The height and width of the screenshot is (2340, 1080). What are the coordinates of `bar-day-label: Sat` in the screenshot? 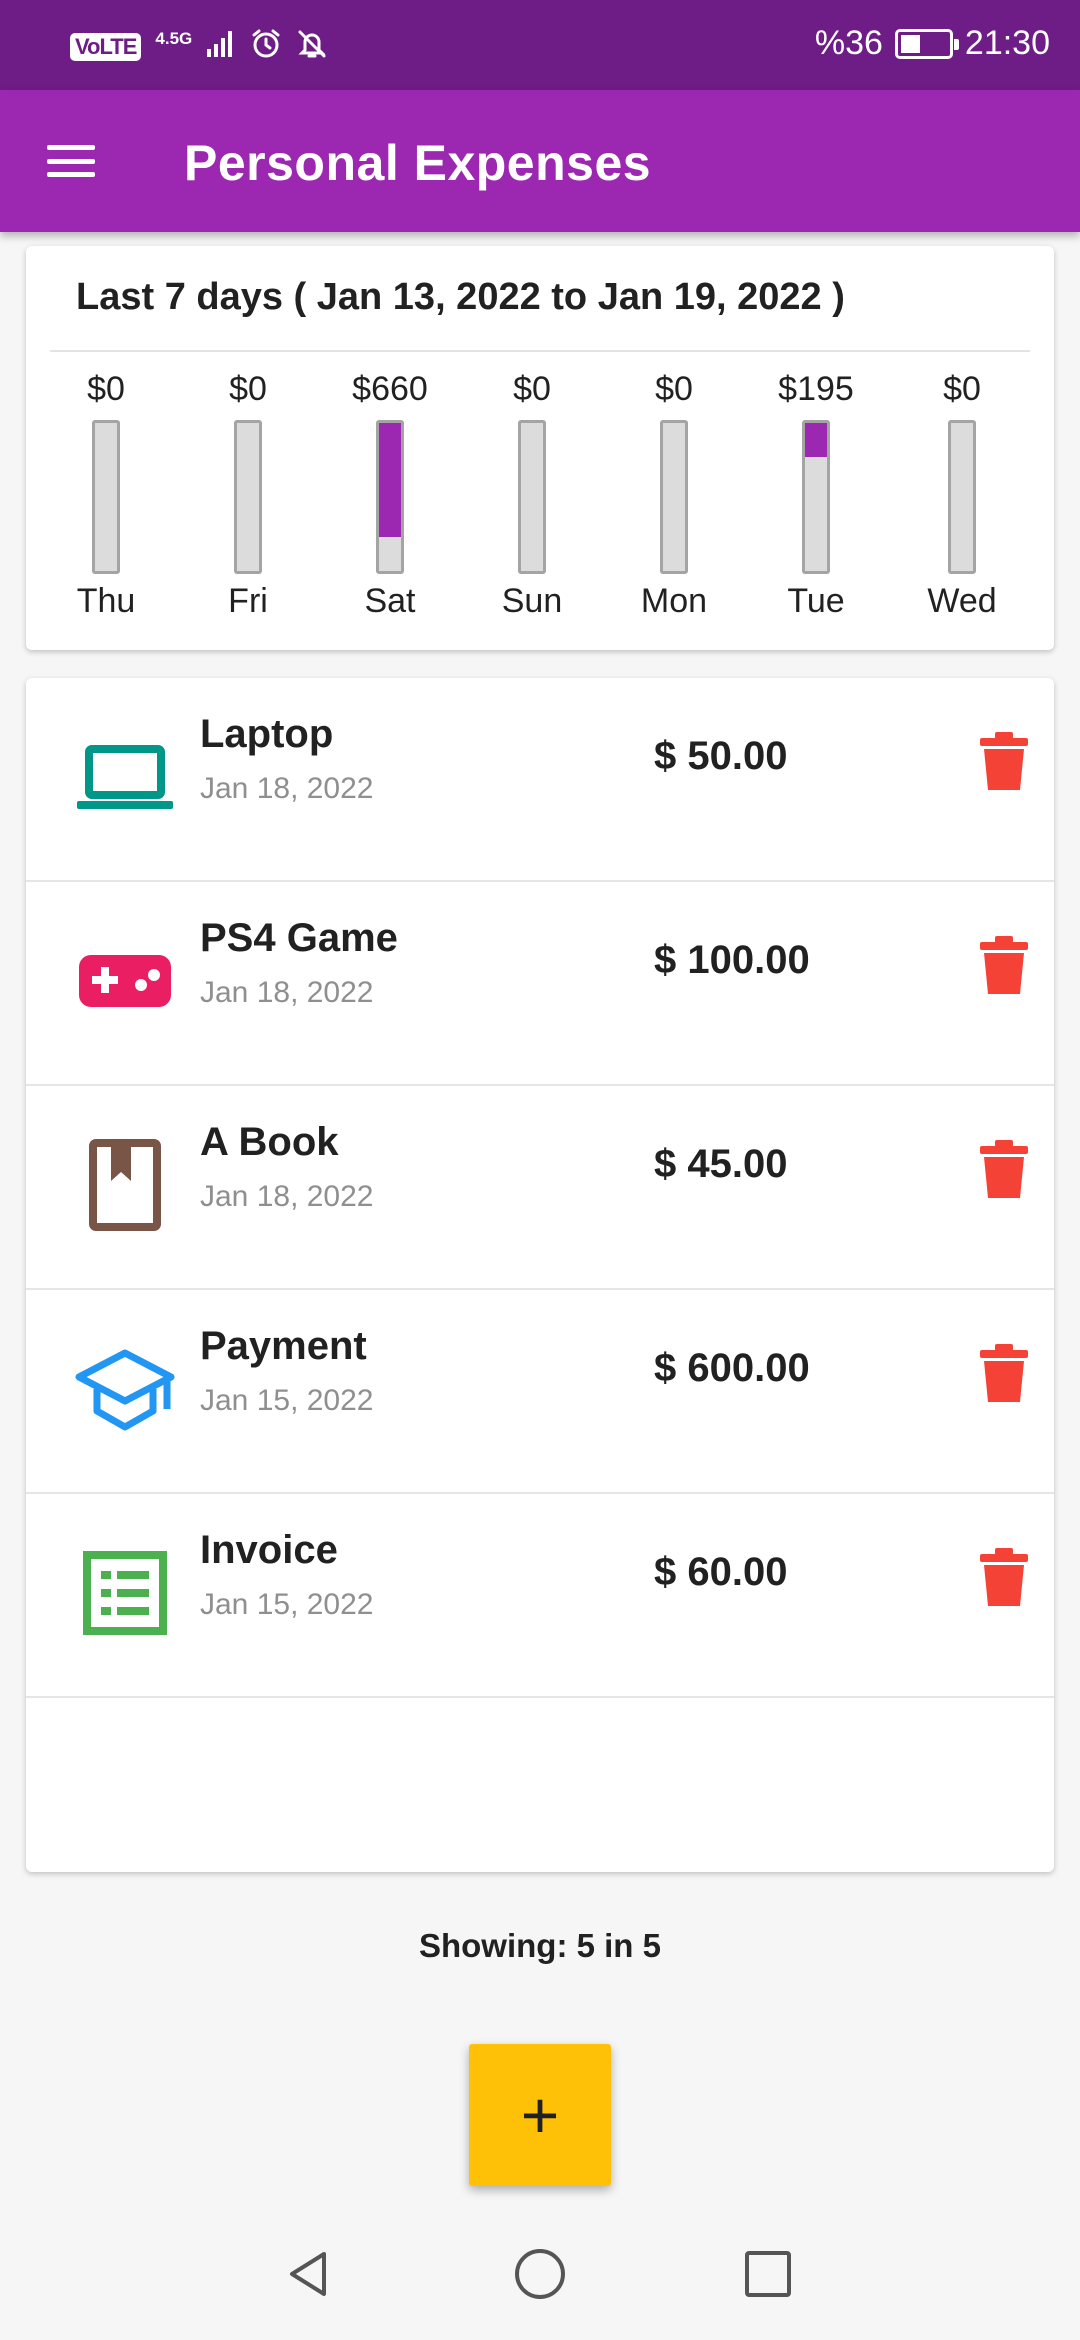 It's located at (390, 601).